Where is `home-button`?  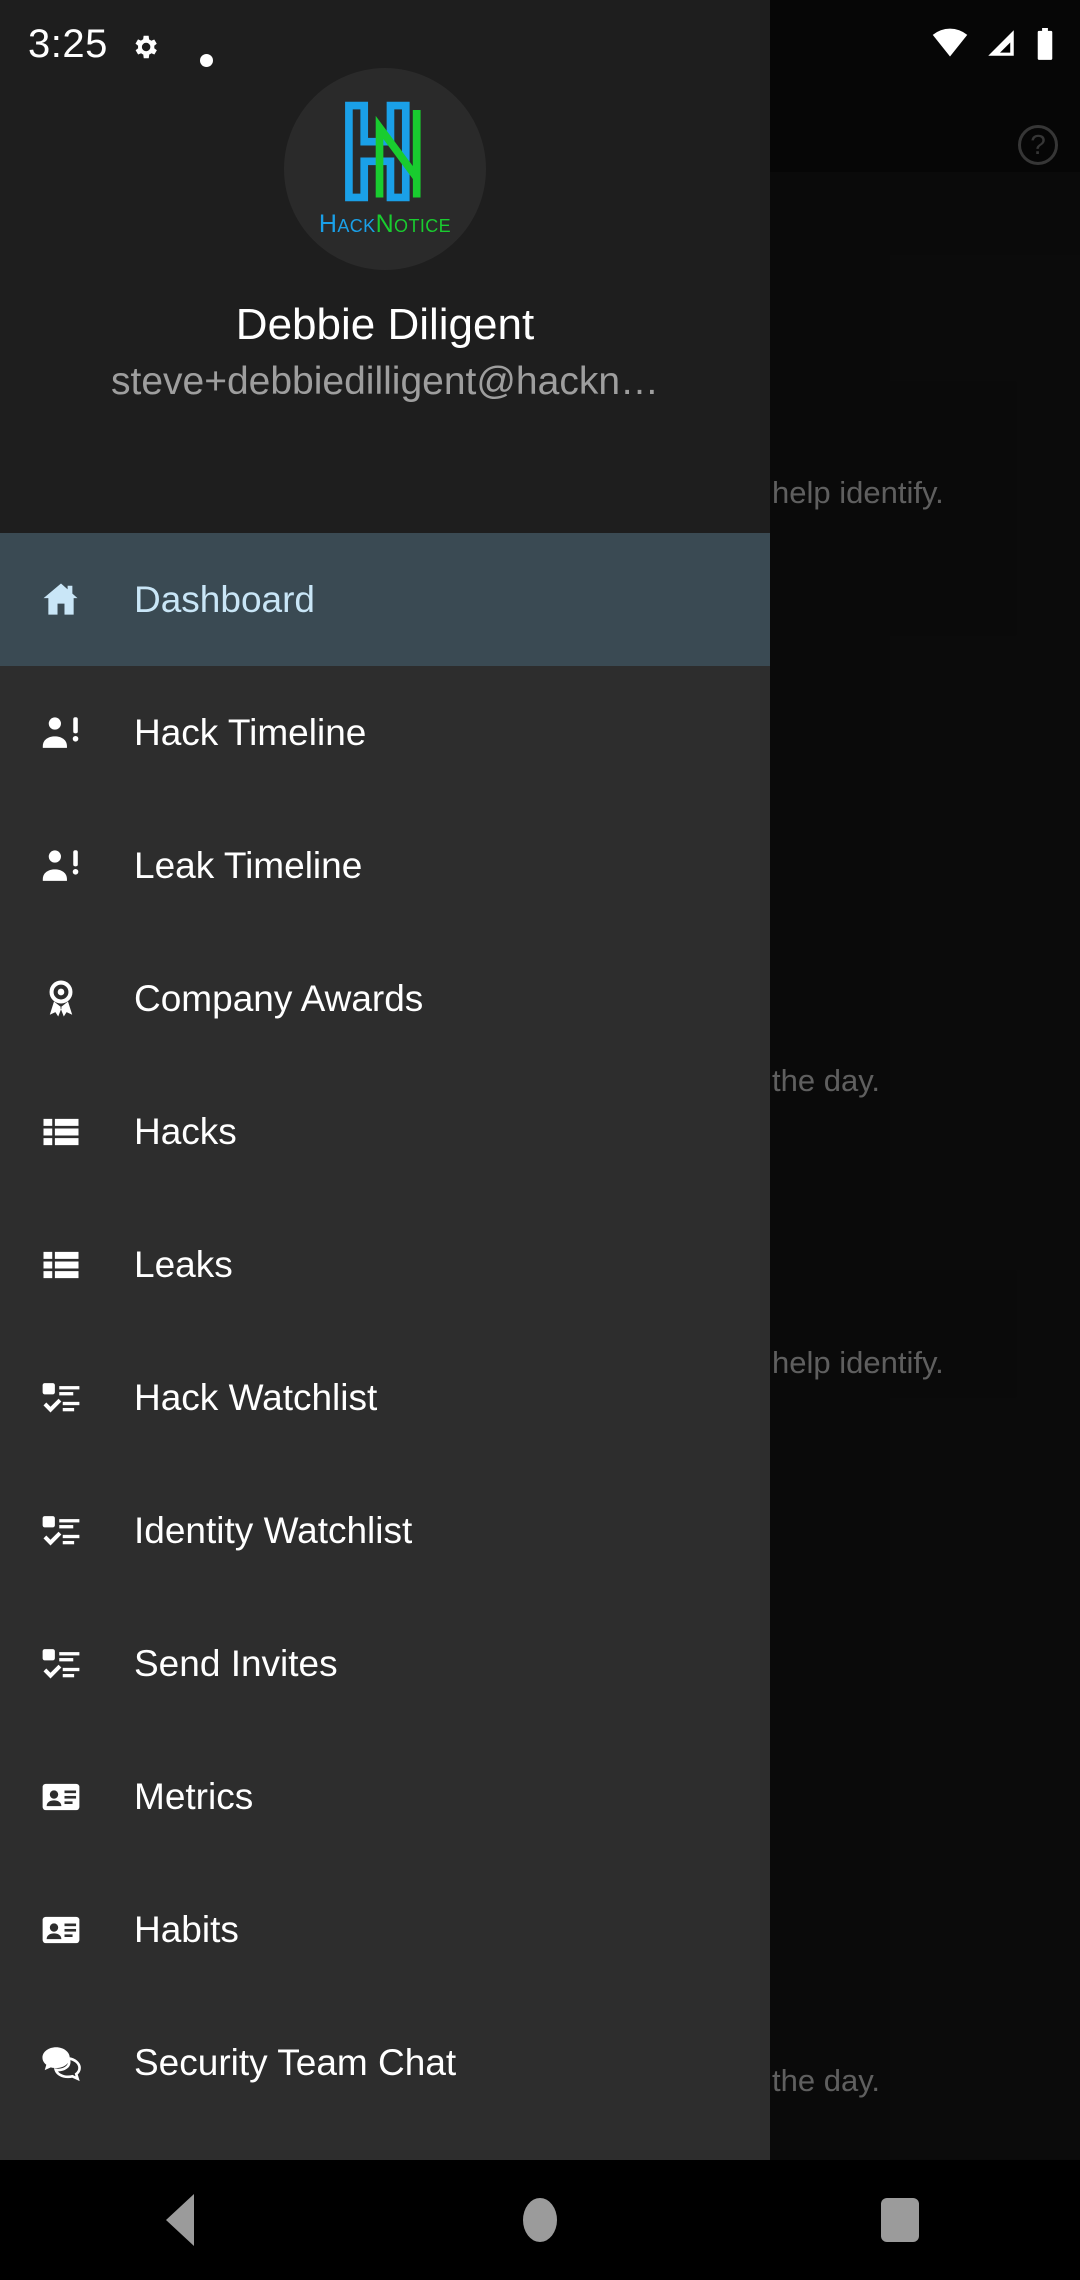
home-button is located at coordinates (540, 2220).